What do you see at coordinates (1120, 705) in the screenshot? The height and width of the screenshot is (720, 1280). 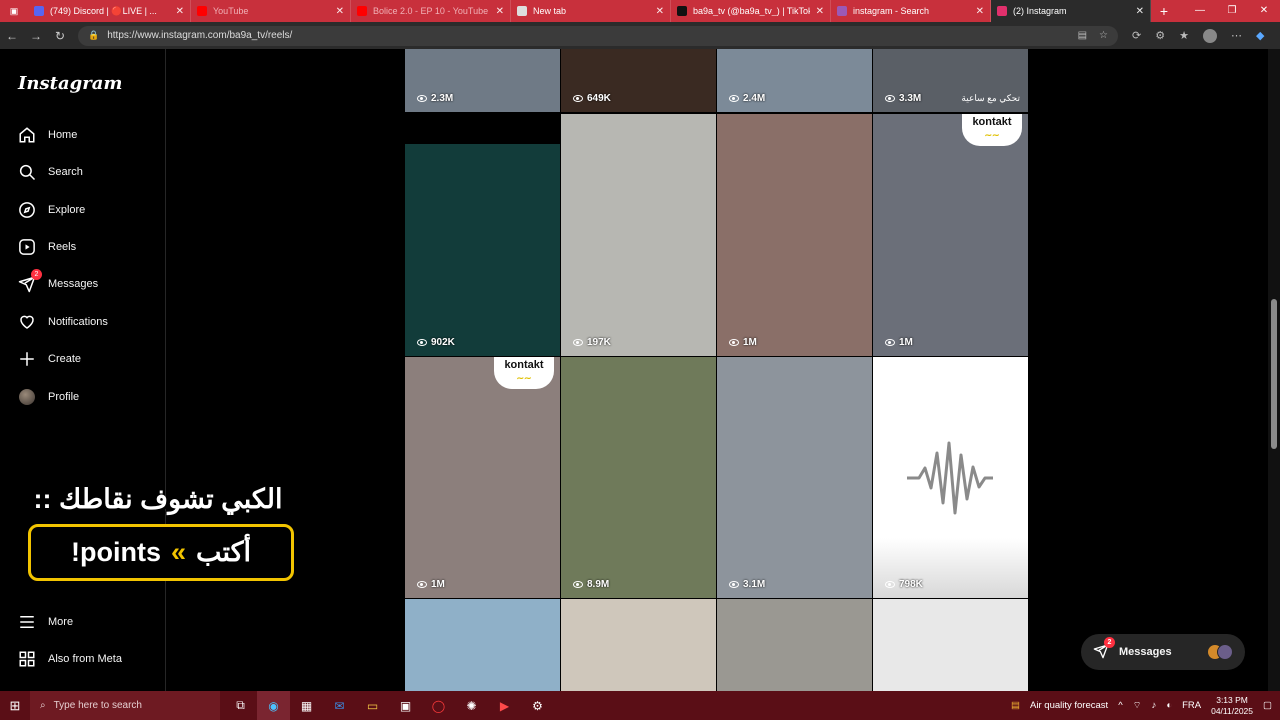 I see `chevron-up-icon: ^` at bounding box center [1120, 705].